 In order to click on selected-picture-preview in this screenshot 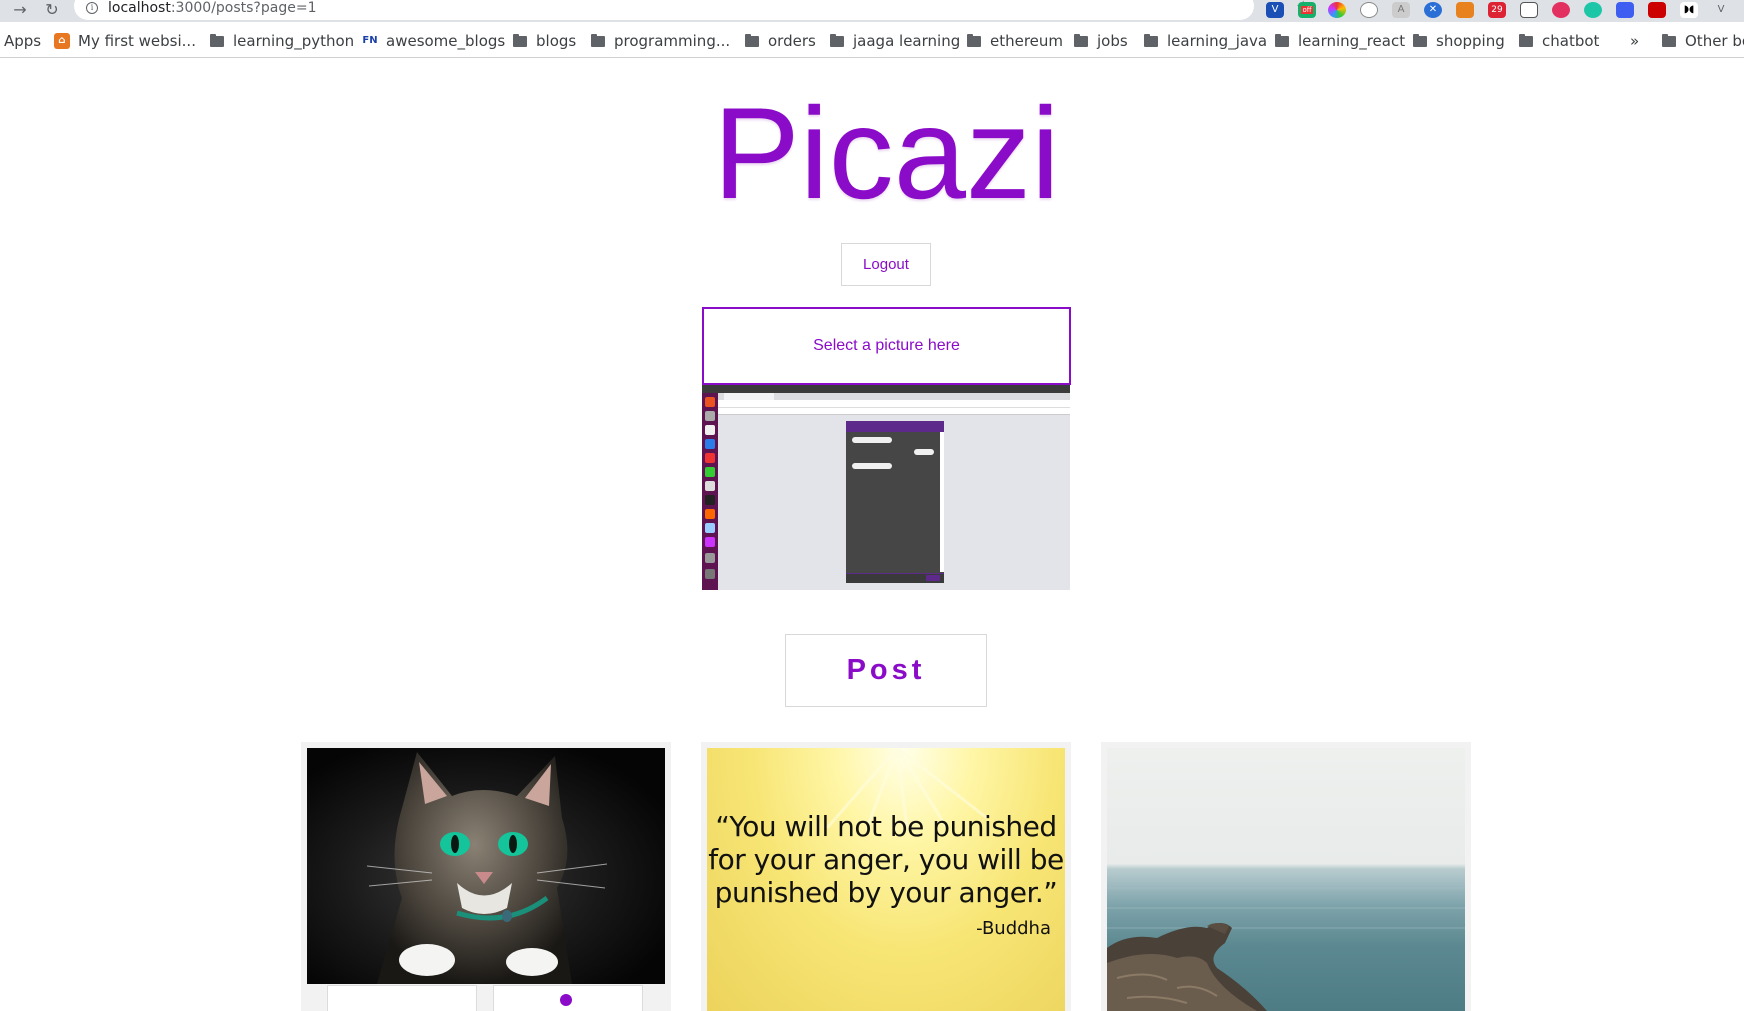, I will do `click(886, 487)`.